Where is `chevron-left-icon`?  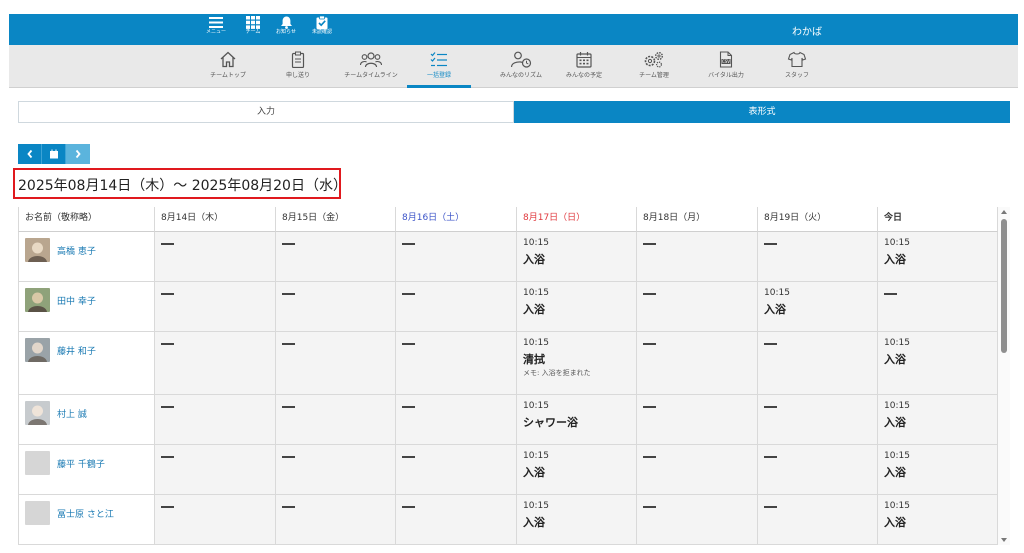
chevron-left-icon is located at coordinates (29, 154).